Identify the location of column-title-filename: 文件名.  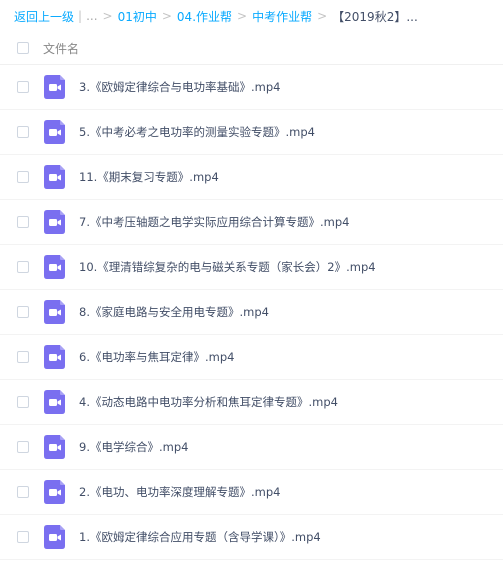
(61, 48).